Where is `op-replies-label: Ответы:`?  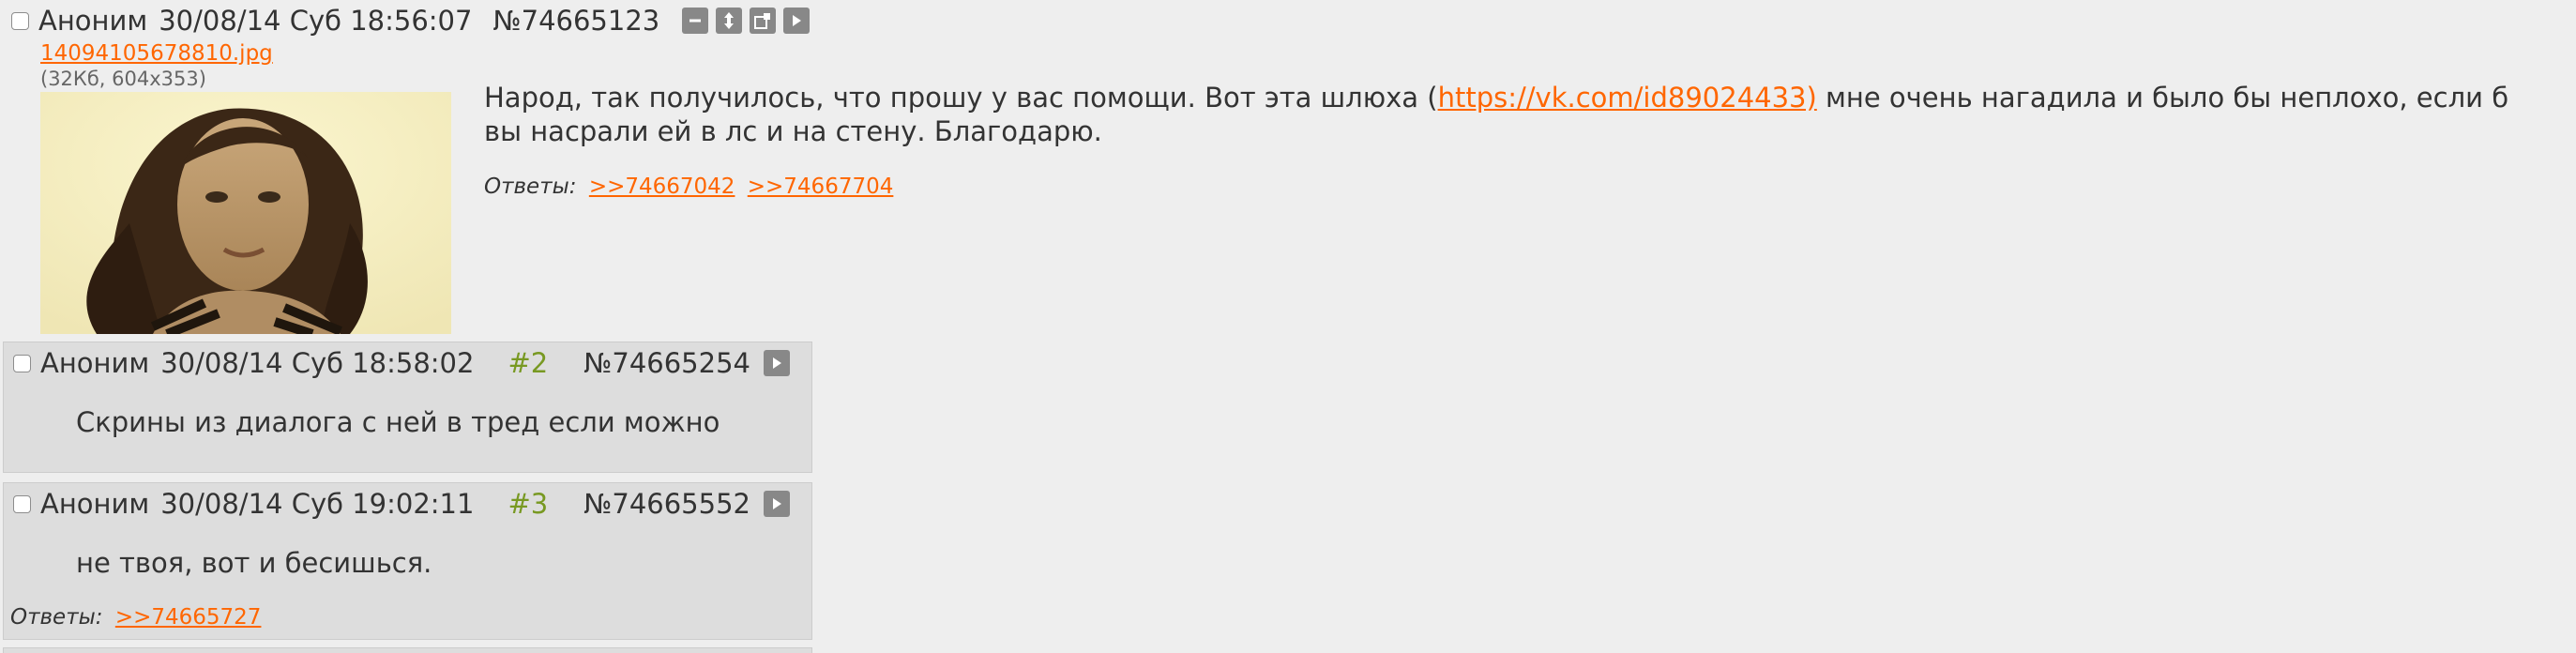 op-replies-label: Ответы: is located at coordinates (530, 187).